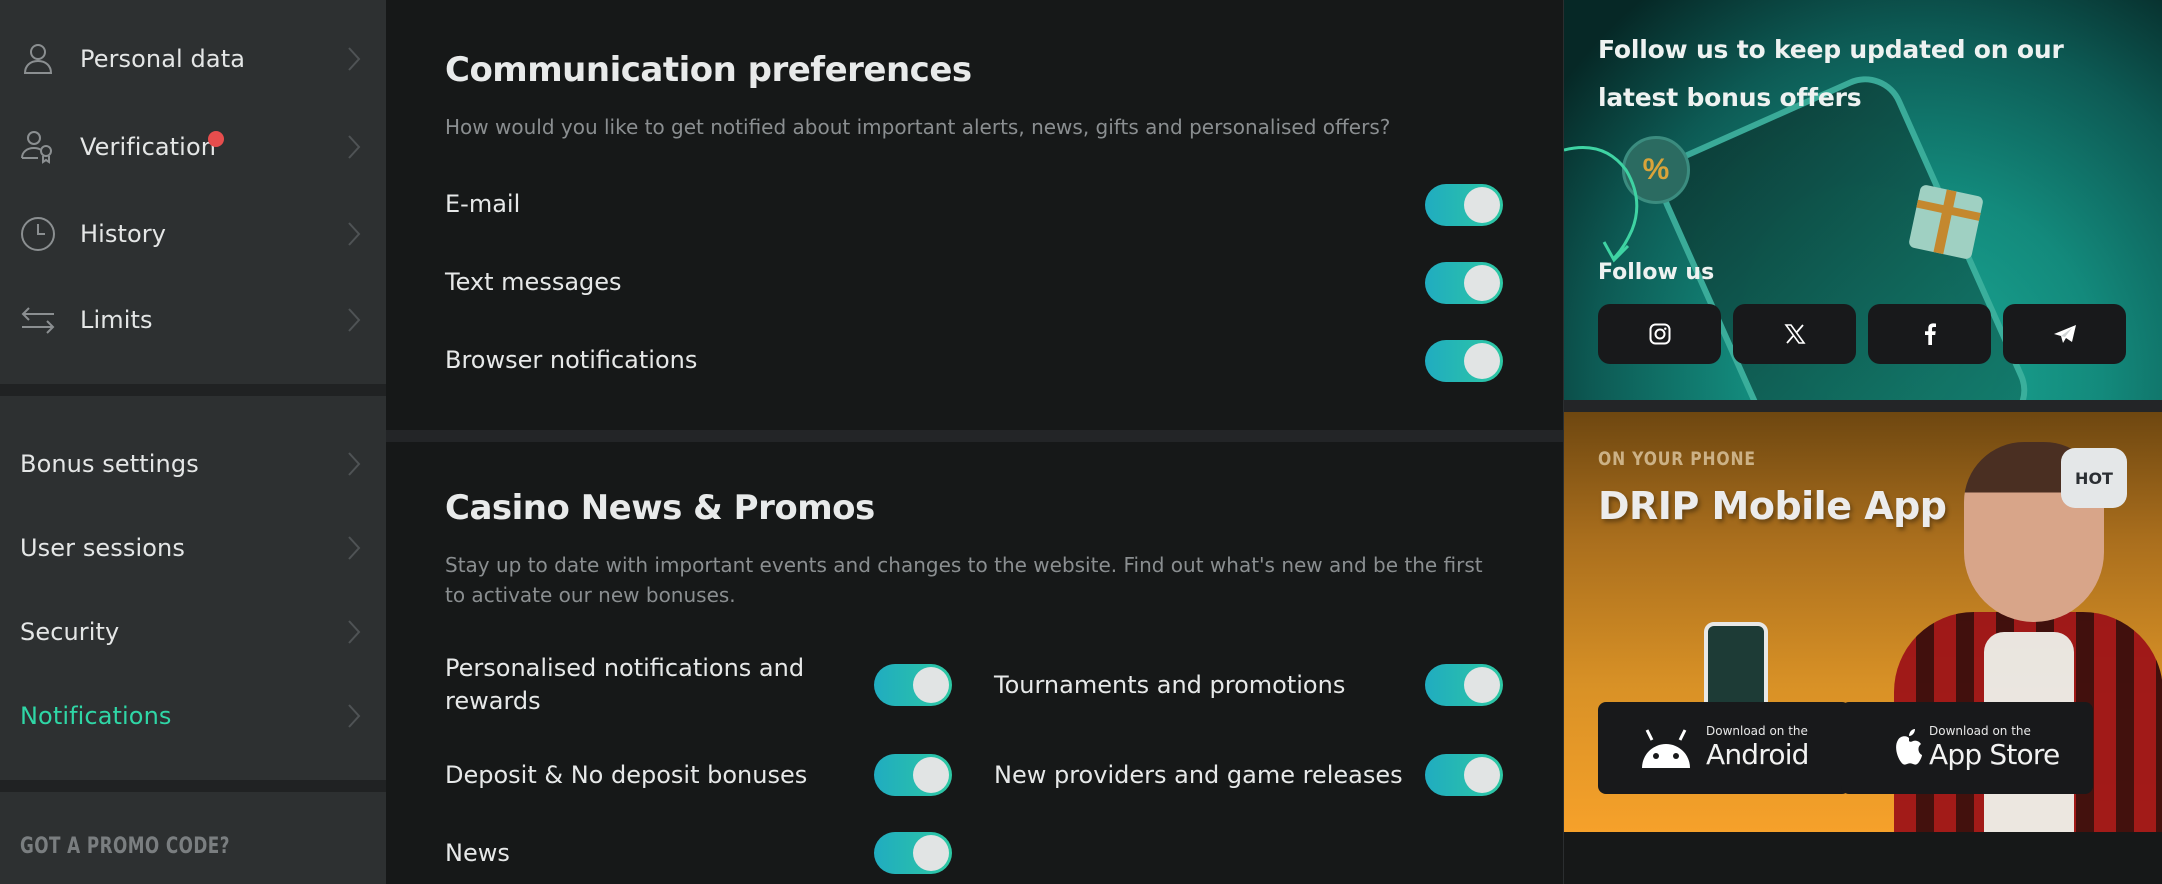 The image size is (2162, 884). I want to click on browser-notifications-toggle, so click(1464, 361).